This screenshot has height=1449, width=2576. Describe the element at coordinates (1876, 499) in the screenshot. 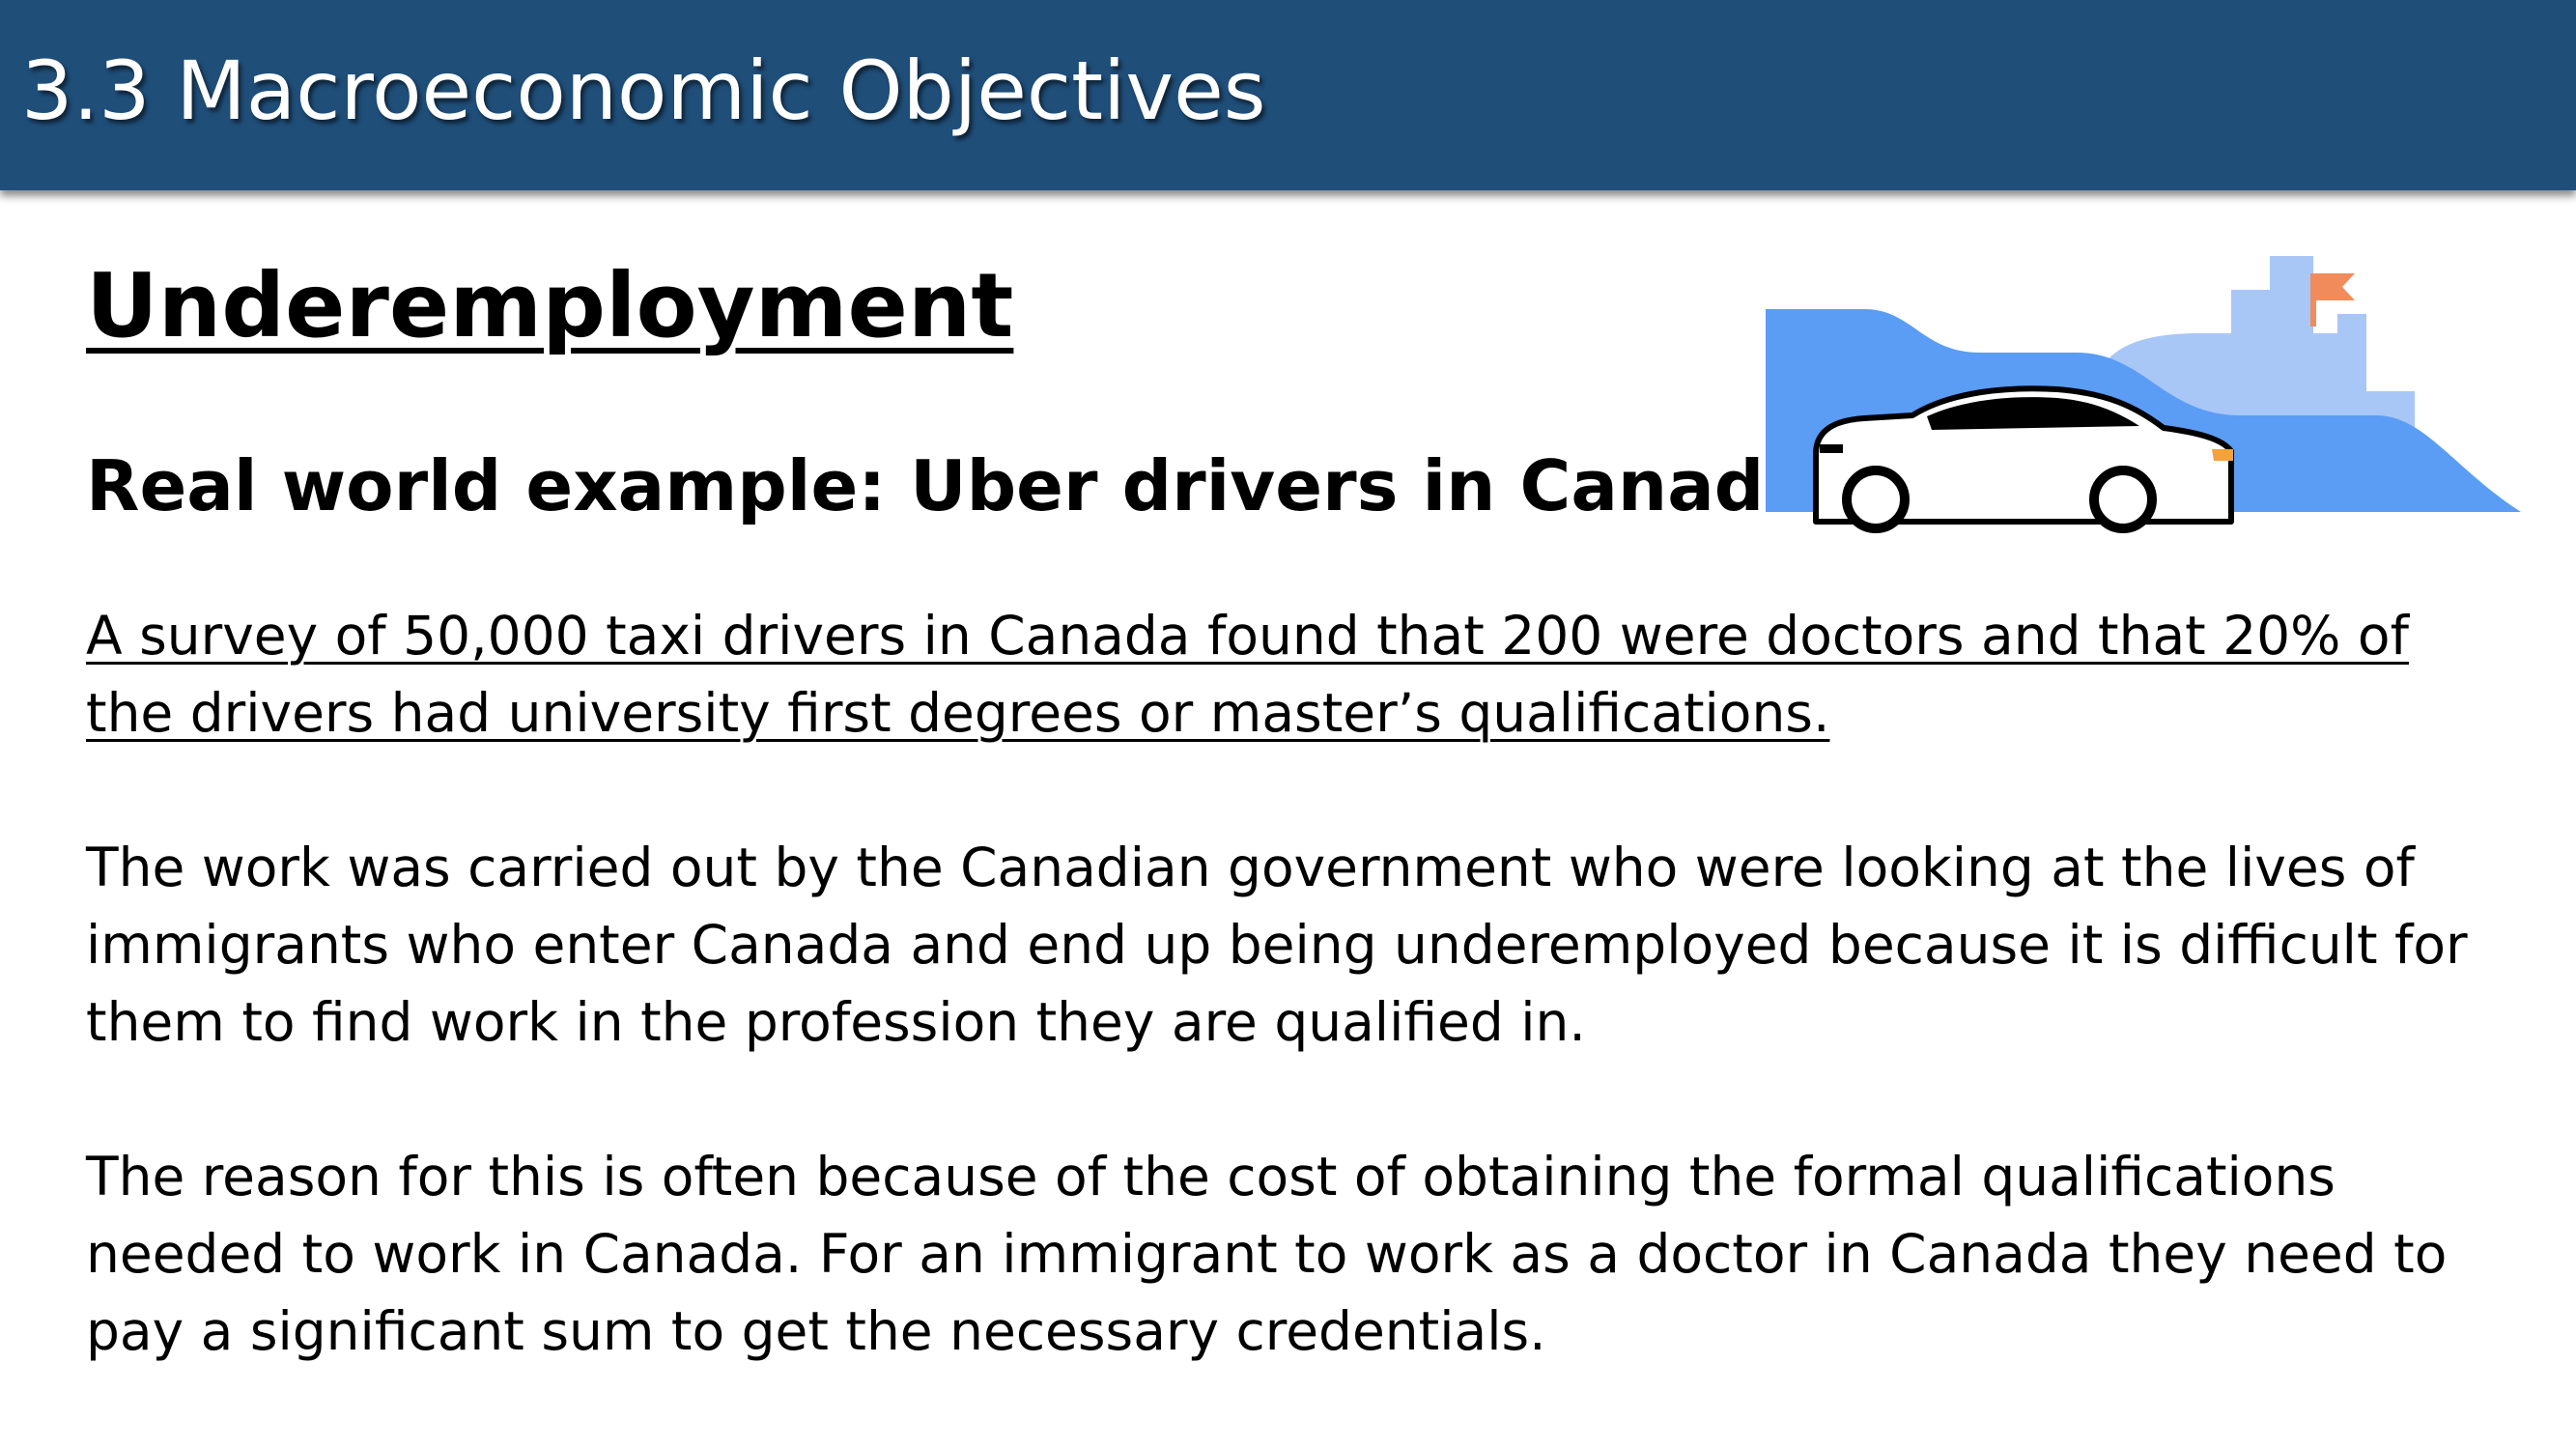

I see `rear-wheel` at that location.